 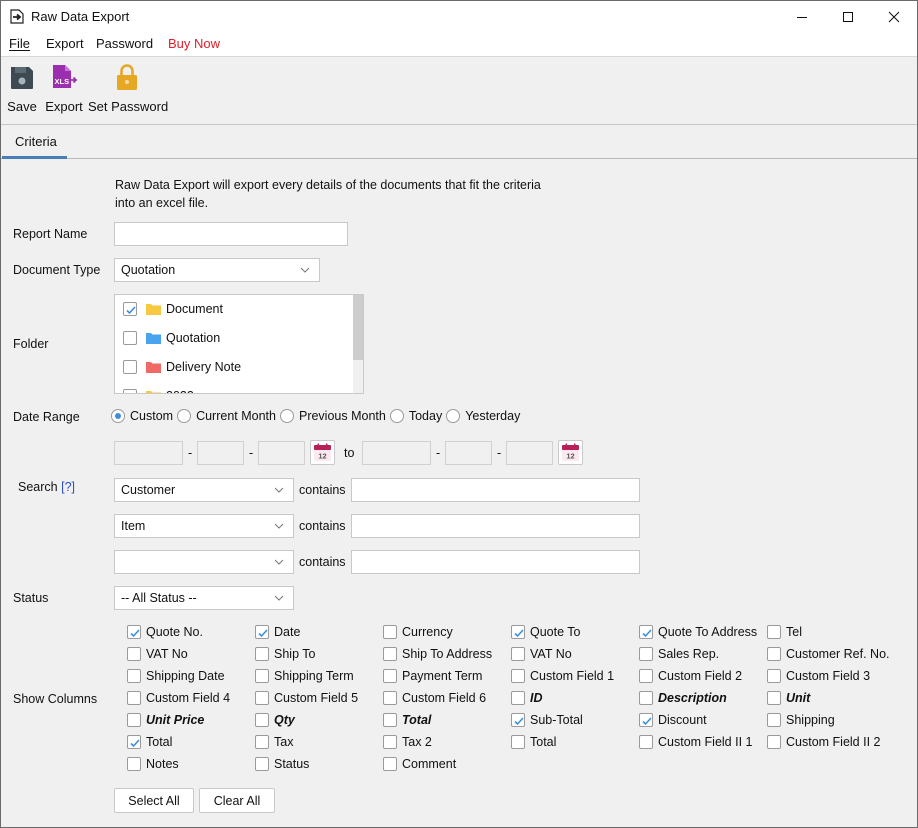 What do you see at coordinates (124, 43) in the screenshot?
I see `menu-password: Password` at bounding box center [124, 43].